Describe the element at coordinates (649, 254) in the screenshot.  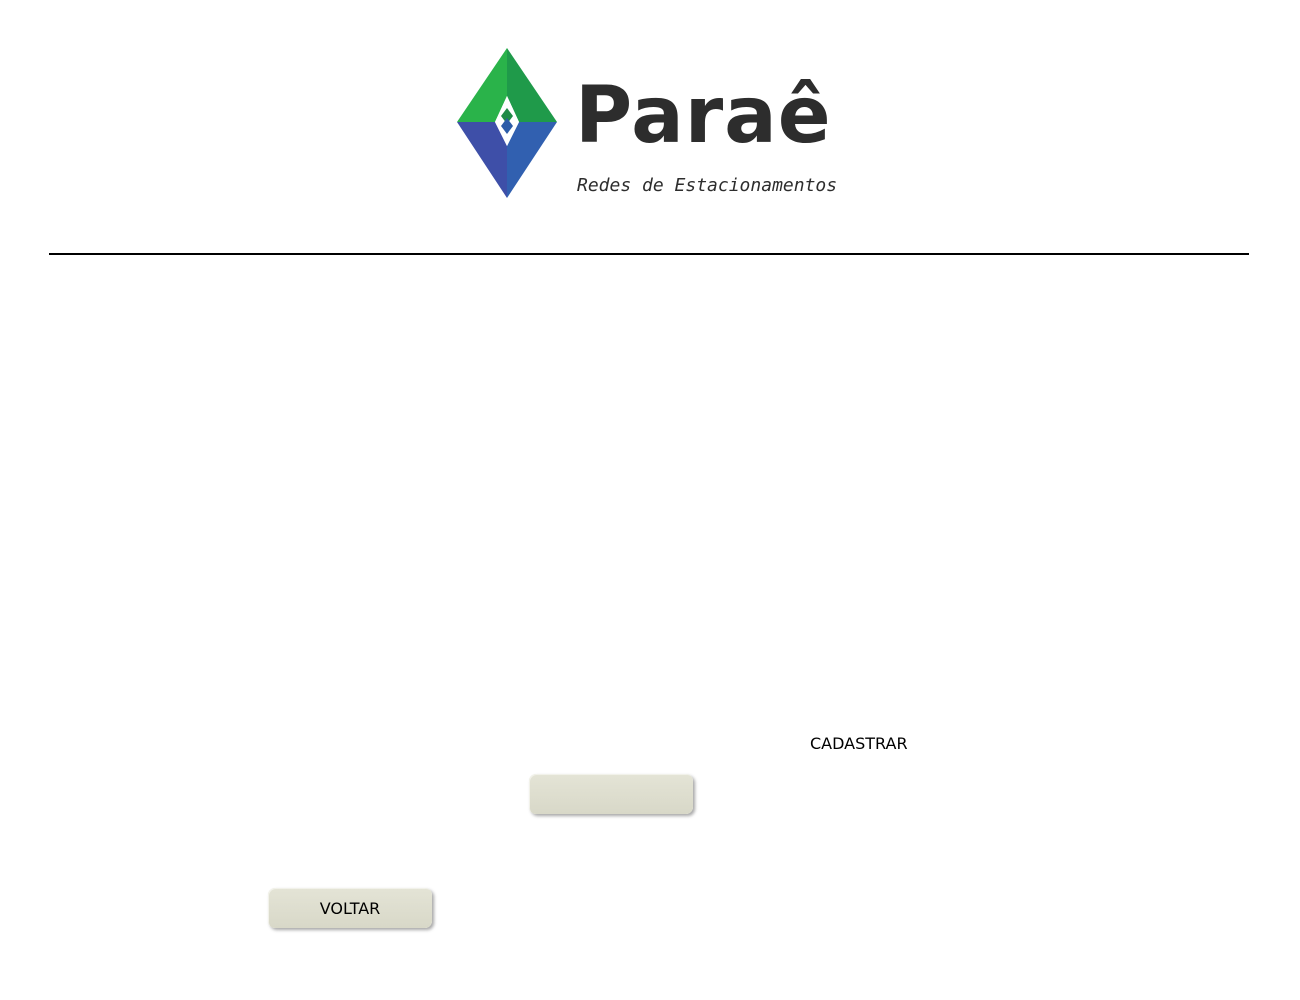
I see `header-divider` at that location.